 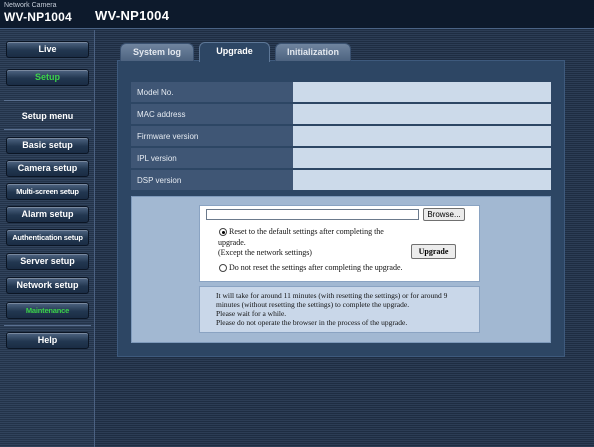 I want to click on dsp-version-value, so click(x=422, y=180).